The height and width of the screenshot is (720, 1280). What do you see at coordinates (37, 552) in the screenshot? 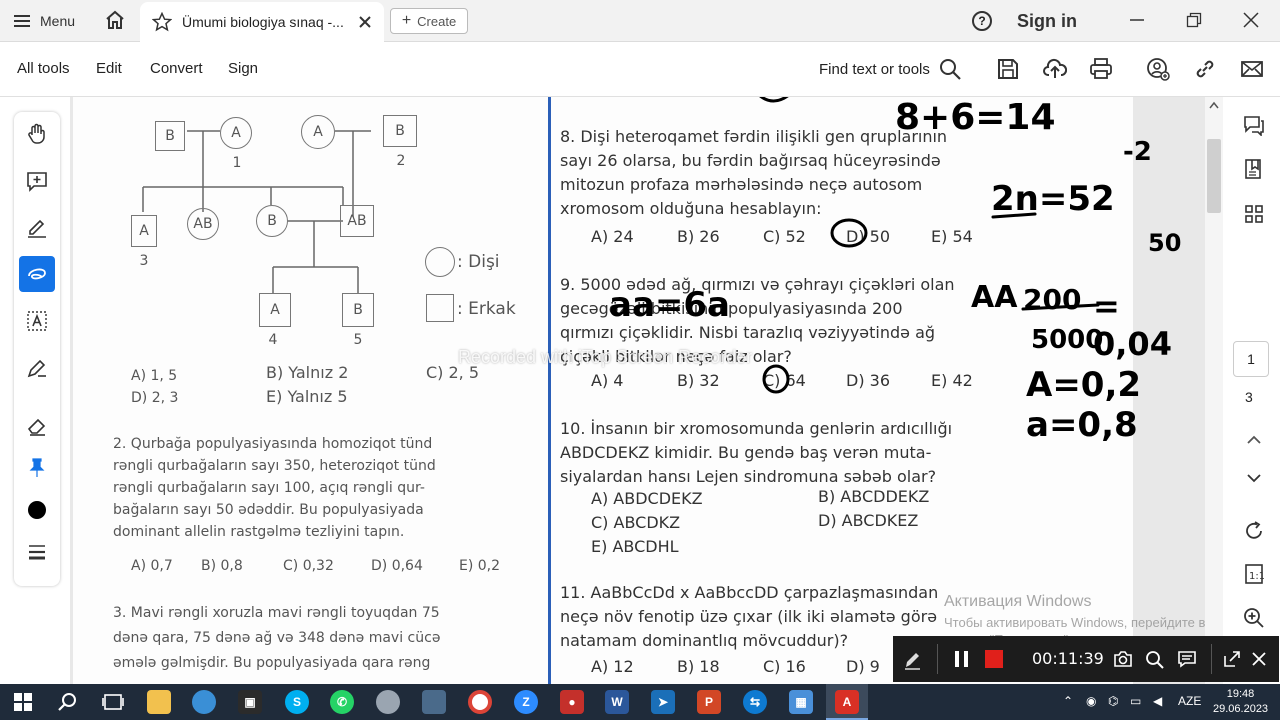
I see `line-weight-icon` at bounding box center [37, 552].